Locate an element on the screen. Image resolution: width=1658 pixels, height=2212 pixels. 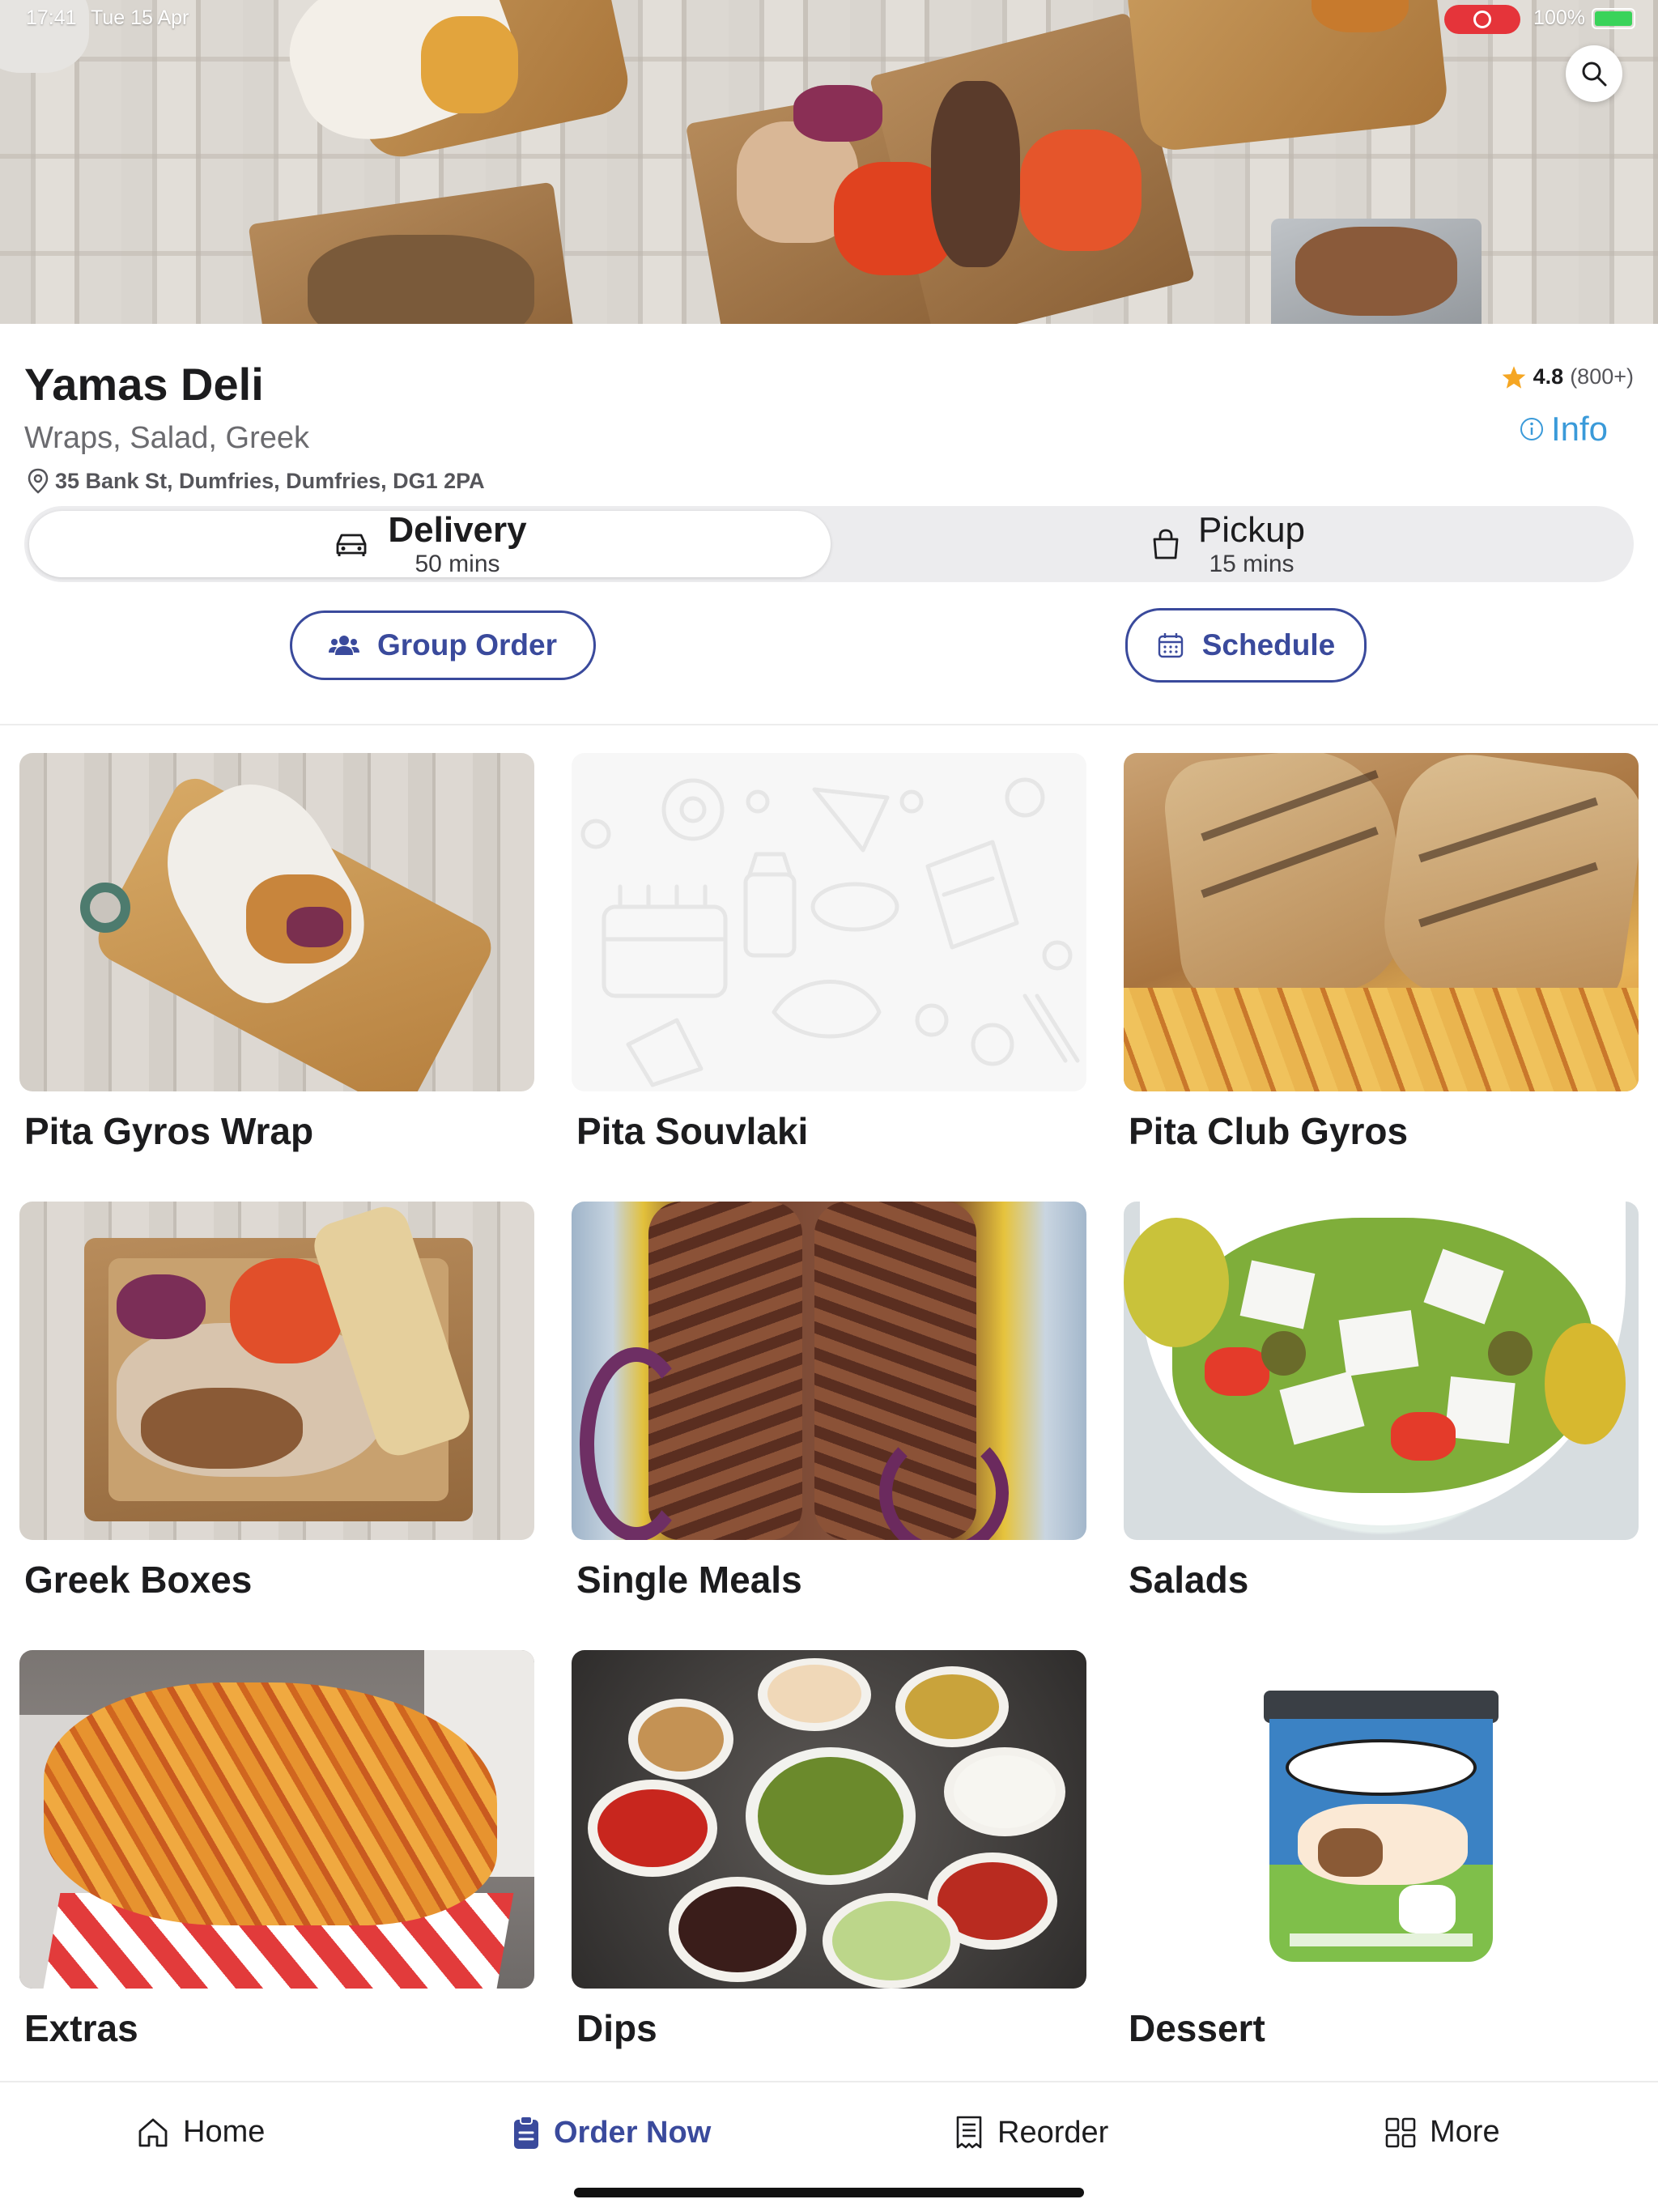
rating-count: (800+) is located at coordinates (1602, 377).